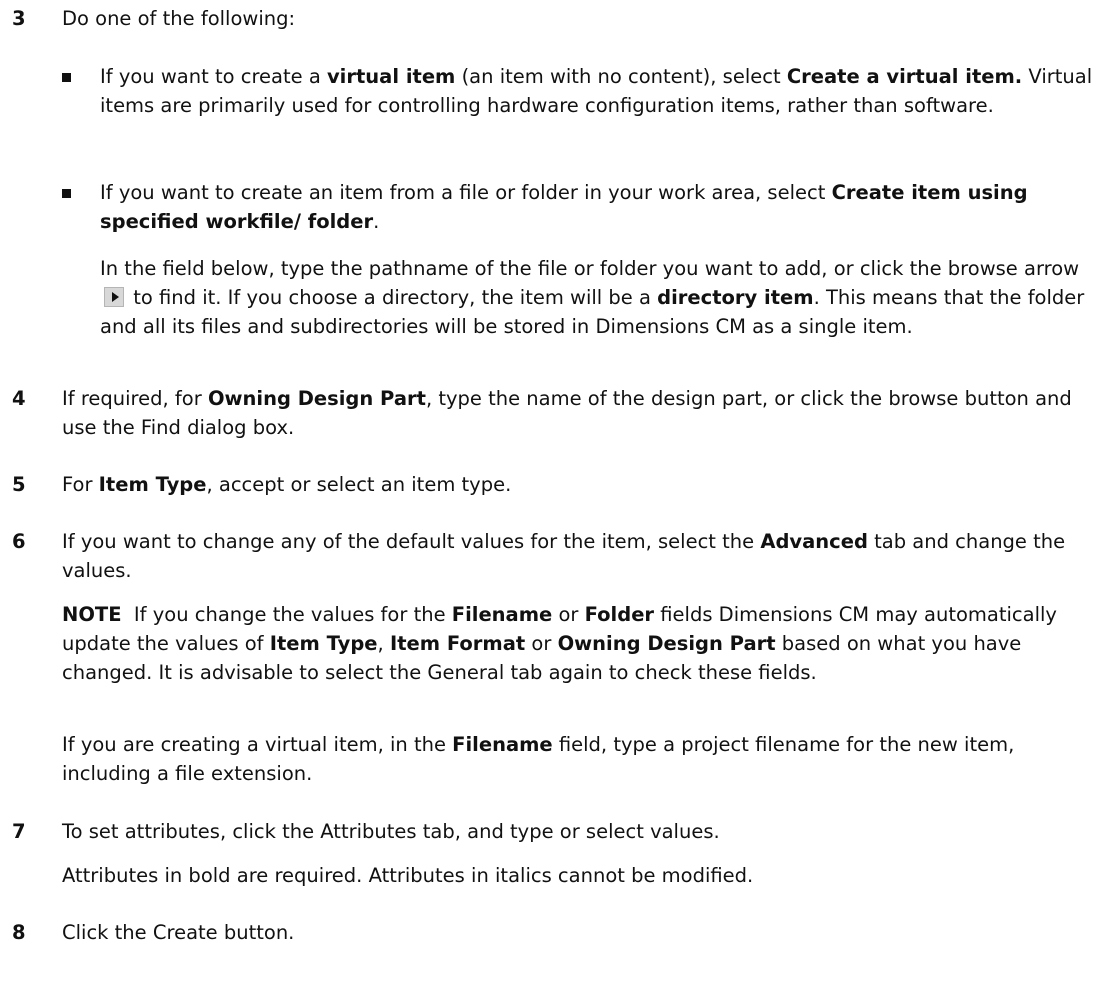 This screenshot has width=1108, height=1001. What do you see at coordinates (814, 541) in the screenshot?
I see `term-advanced: Advanced` at bounding box center [814, 541].